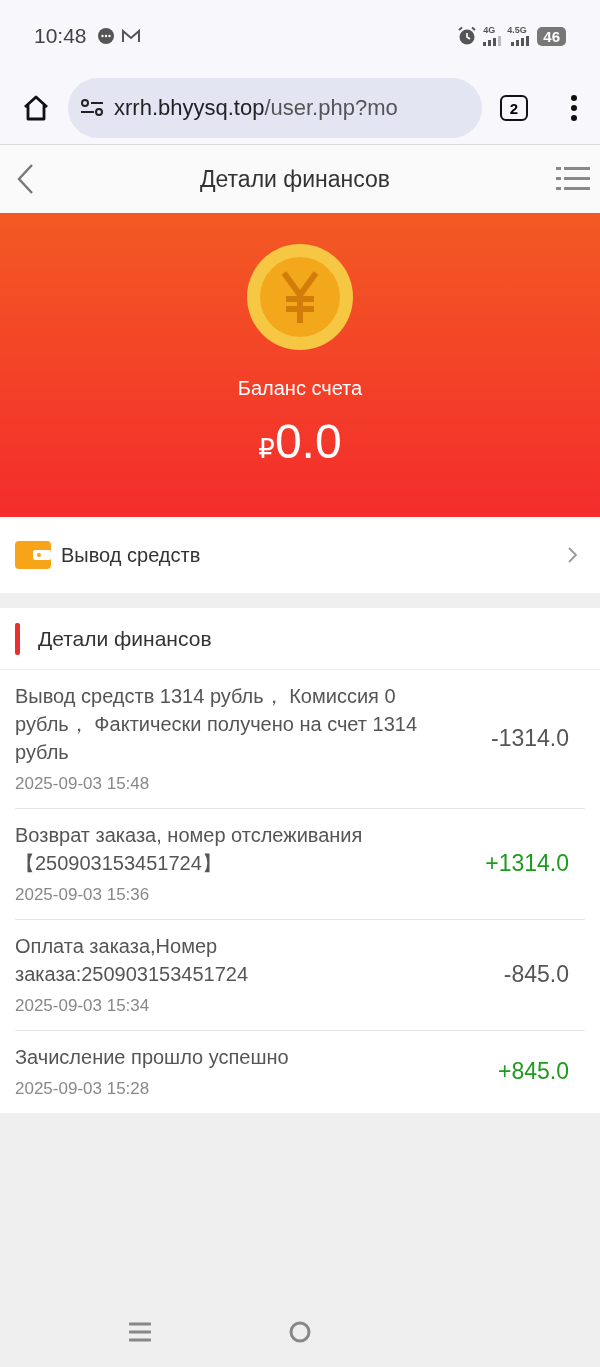 The height and width of the screenshot is (1367, 600). Describe the element at coordinates (33, 555) in the screenshot. I see `wallet-icon` at that location.